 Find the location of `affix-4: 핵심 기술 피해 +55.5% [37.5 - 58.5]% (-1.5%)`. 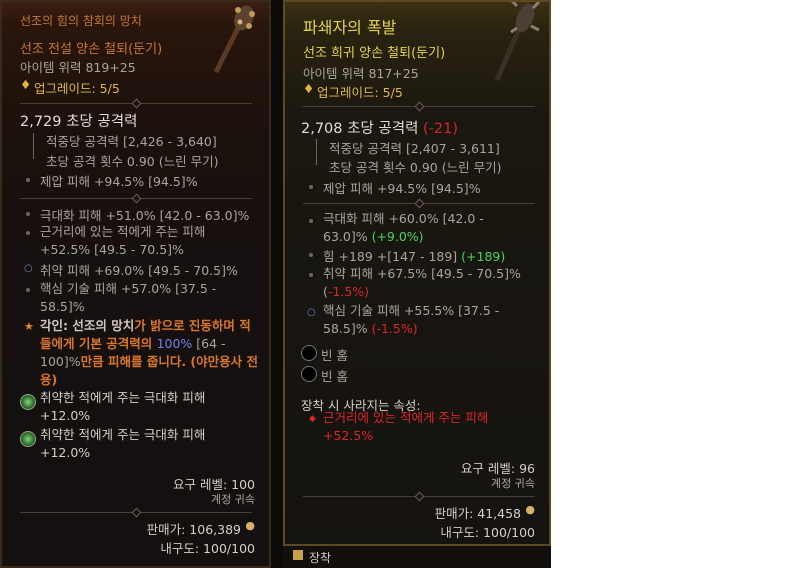

affix-4: 핵심 기술 피해 +55.5% [37.5 - 58.5]% (-1.5%) is located at coordinates (428, 320).